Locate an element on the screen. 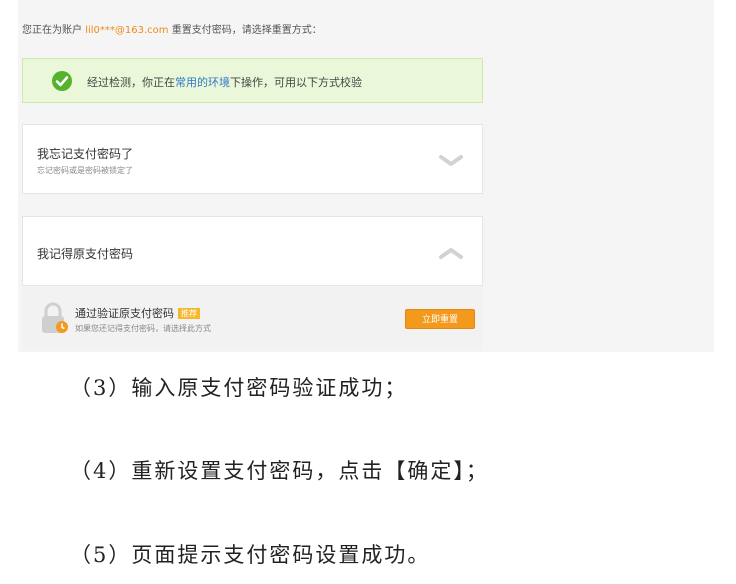  forgot-password-subtitle: 忘记密码或是密码被锁定了 is located at coordinates (85, 170).